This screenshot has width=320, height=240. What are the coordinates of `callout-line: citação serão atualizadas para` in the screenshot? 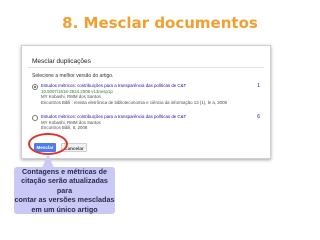 It's located at (64, 185).